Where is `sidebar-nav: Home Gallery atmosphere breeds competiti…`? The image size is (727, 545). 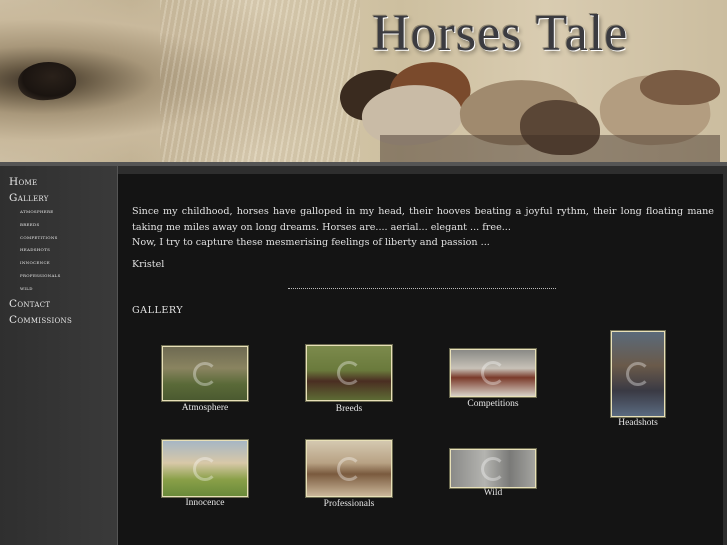
sidebar-nav: Home Gallery atmosphere breeds competiti… is located at coordinates (59, 355).